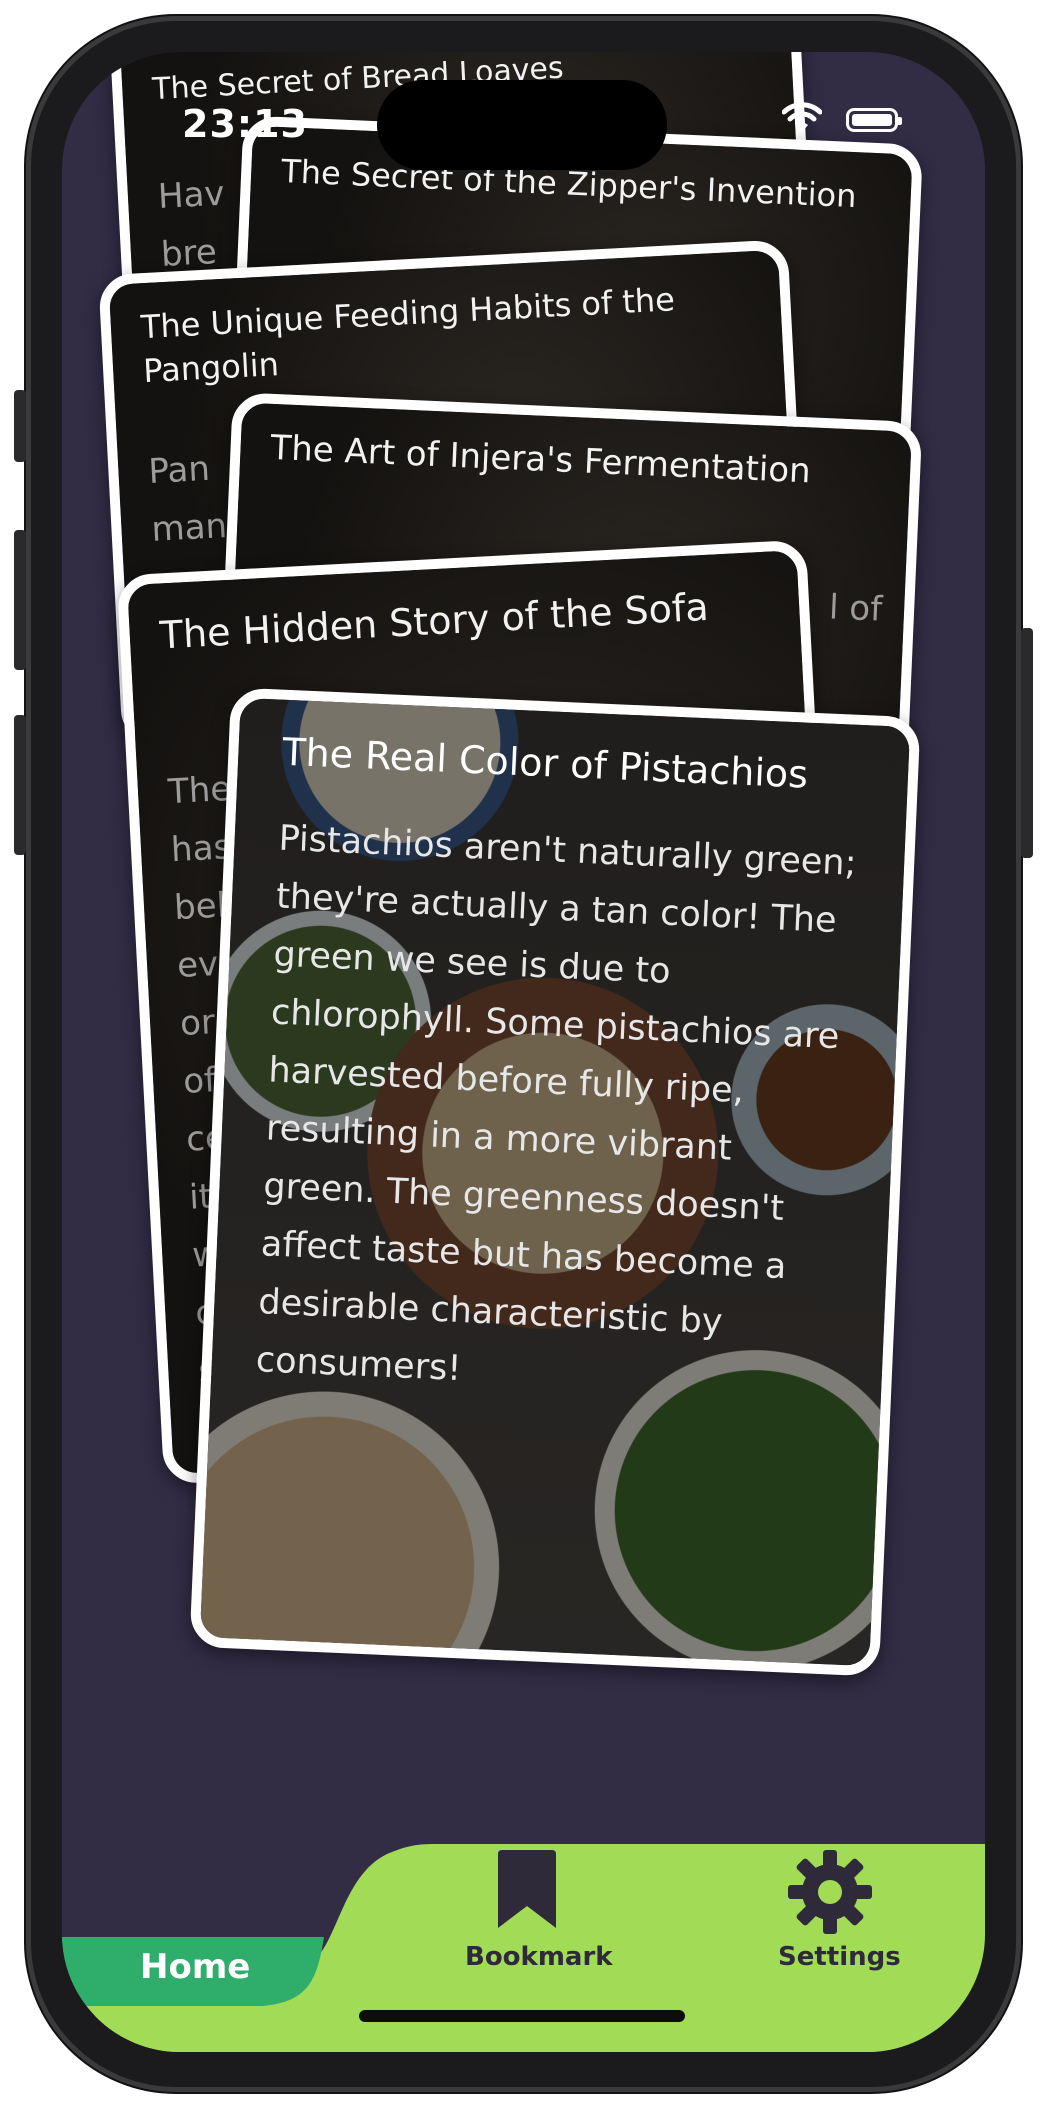 The height and width of the screenshot is (2108, 1047). Describe the element at coordinates (830, 1892) in the screenshot. I see `gear-icon` at that location.